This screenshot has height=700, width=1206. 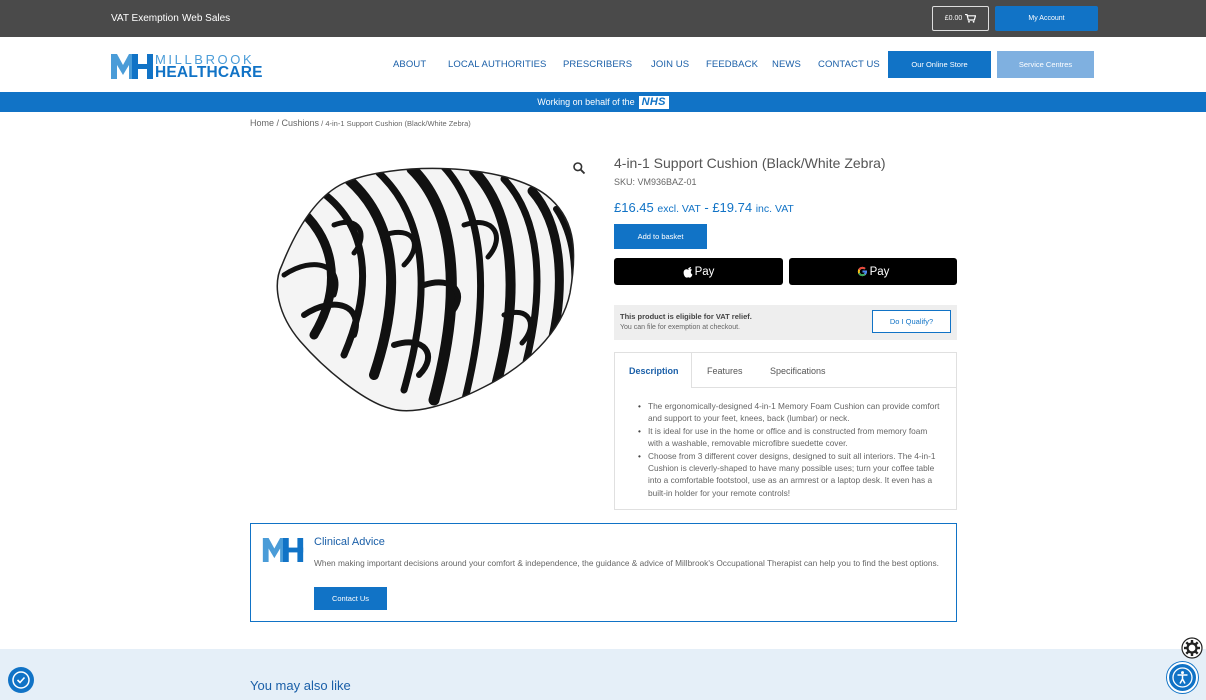 I want to click on price-ex-vat: £16.45, so click(x=634, y=207).